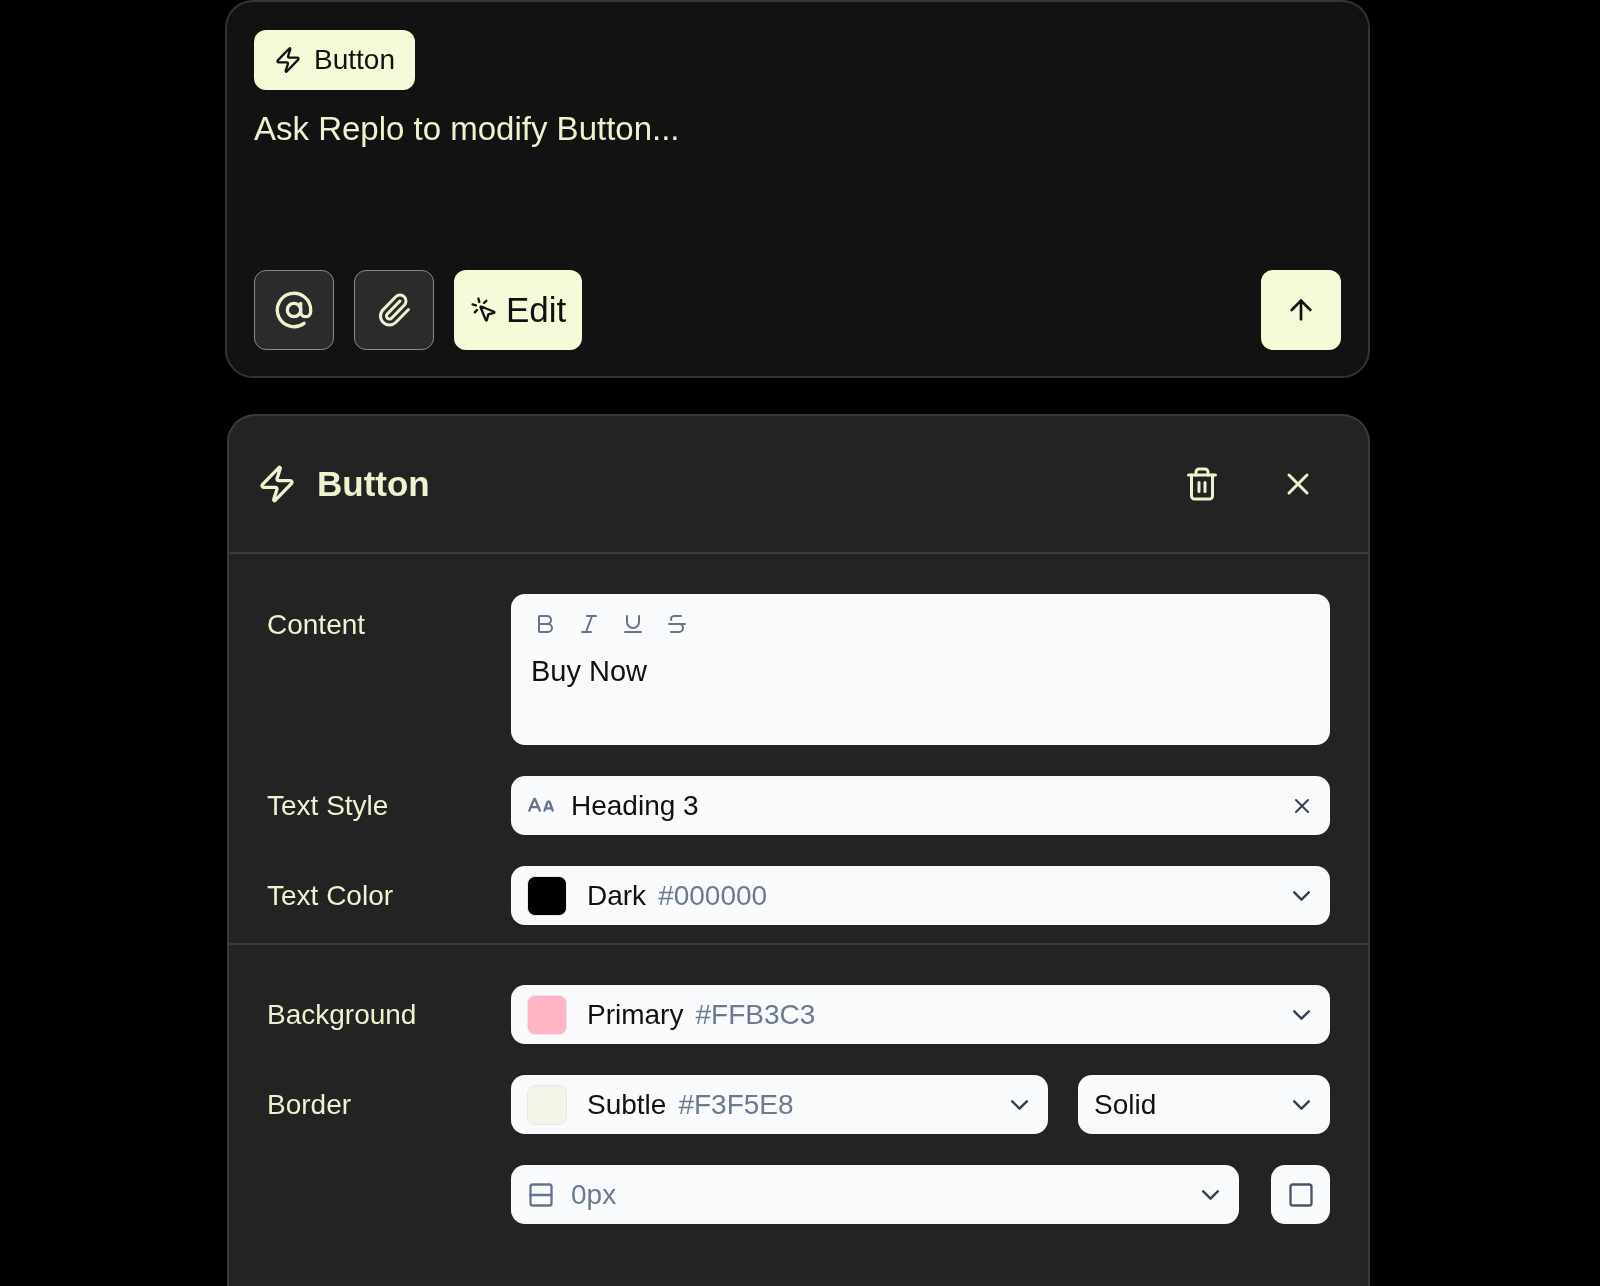 This screenshot has width=1600, height=1286. What do you see at coordinates (627, 1104) in the screenshot?
I see `color-name: Subtle` at bounding box center [627, 1104].